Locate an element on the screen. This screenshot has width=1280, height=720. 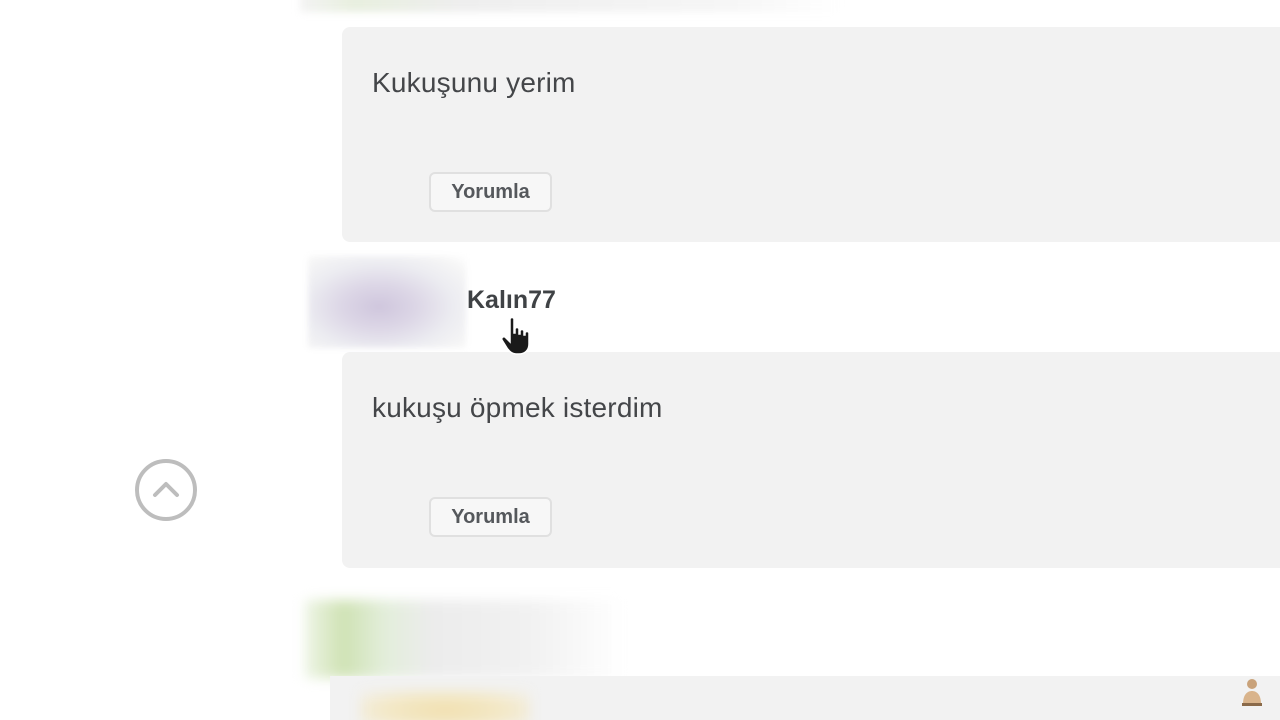
hand-pointer-icon is located at coordinates (515, 335).